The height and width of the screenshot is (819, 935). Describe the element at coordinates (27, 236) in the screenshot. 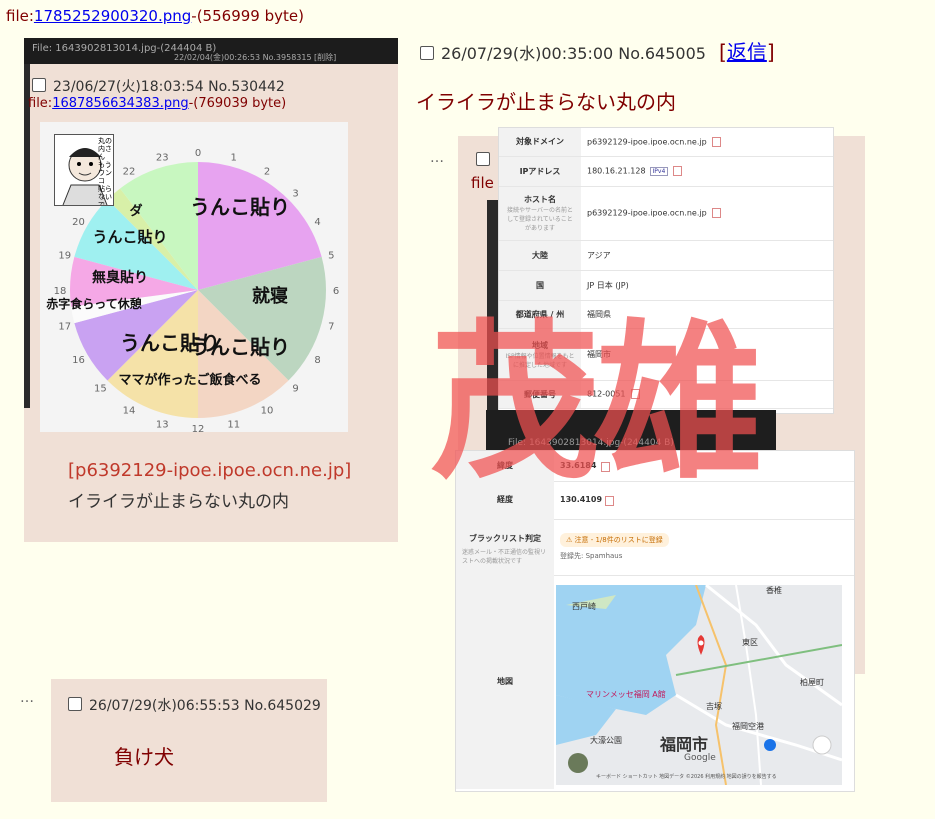

I see `dark-edge` at that location.